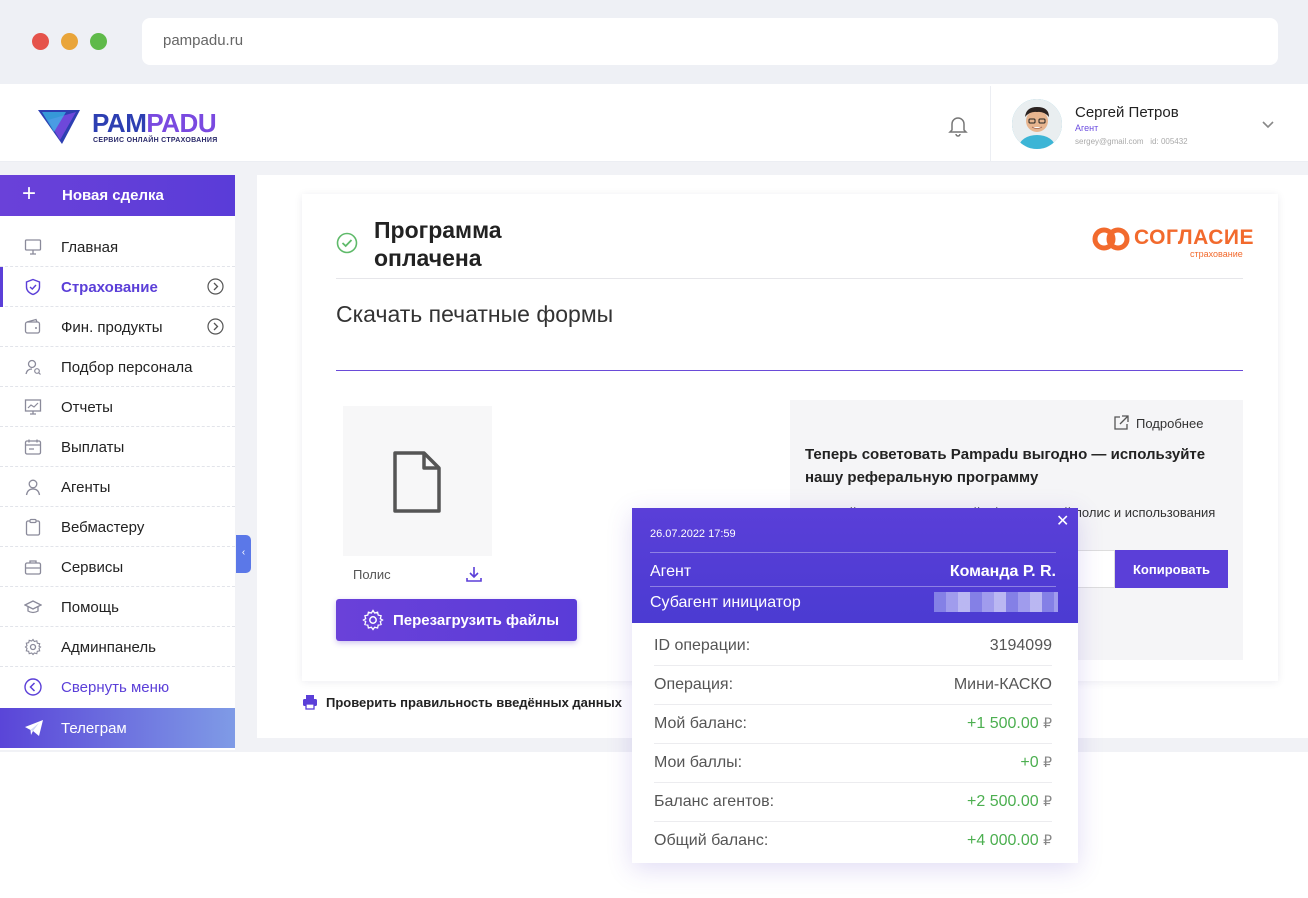  Describe the element at coordinates (958, 125) in the screenshot. I see `bell-icon` at that location.